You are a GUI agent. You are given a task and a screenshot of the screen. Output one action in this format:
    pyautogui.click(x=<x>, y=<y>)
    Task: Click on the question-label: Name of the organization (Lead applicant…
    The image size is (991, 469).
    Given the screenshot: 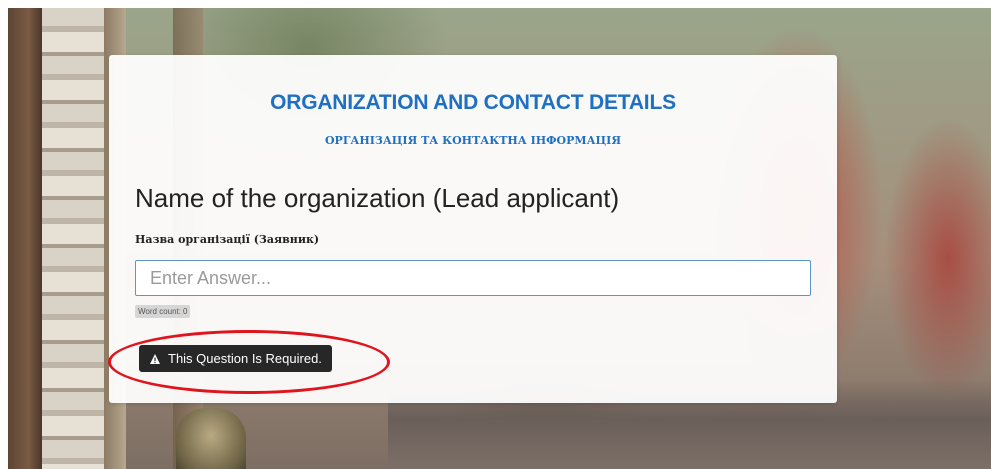 What is the action you would take?
    pyautogui.click(x=377, y=198)
    